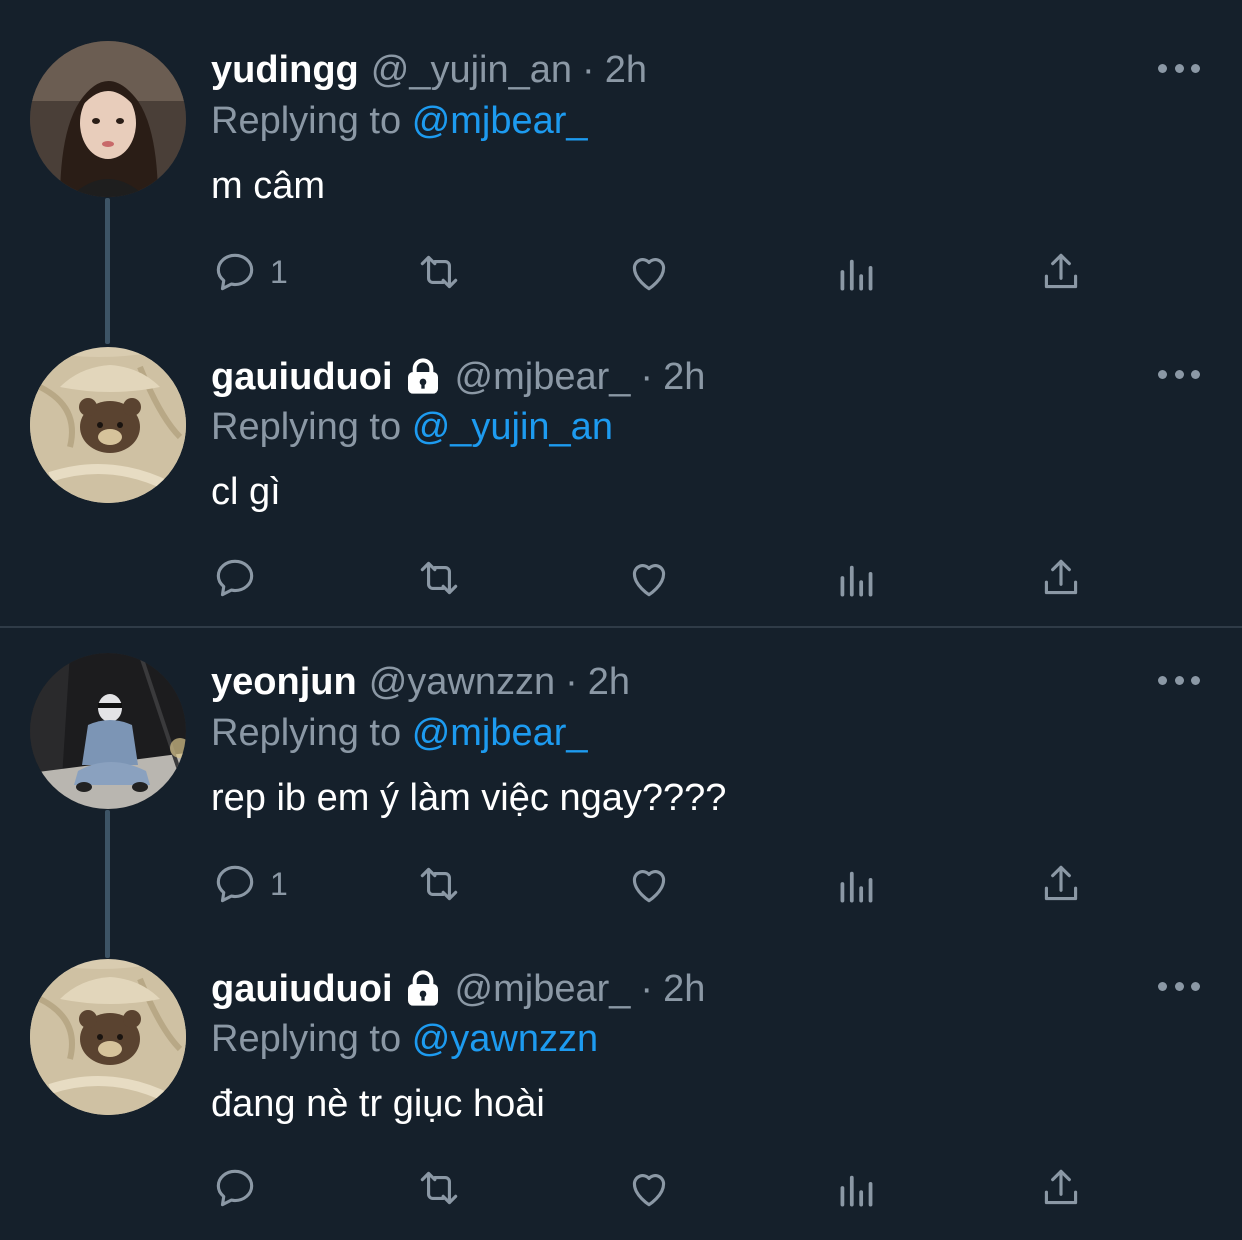  I want to click on person-sitting-denim-photo, so click(108, 731).